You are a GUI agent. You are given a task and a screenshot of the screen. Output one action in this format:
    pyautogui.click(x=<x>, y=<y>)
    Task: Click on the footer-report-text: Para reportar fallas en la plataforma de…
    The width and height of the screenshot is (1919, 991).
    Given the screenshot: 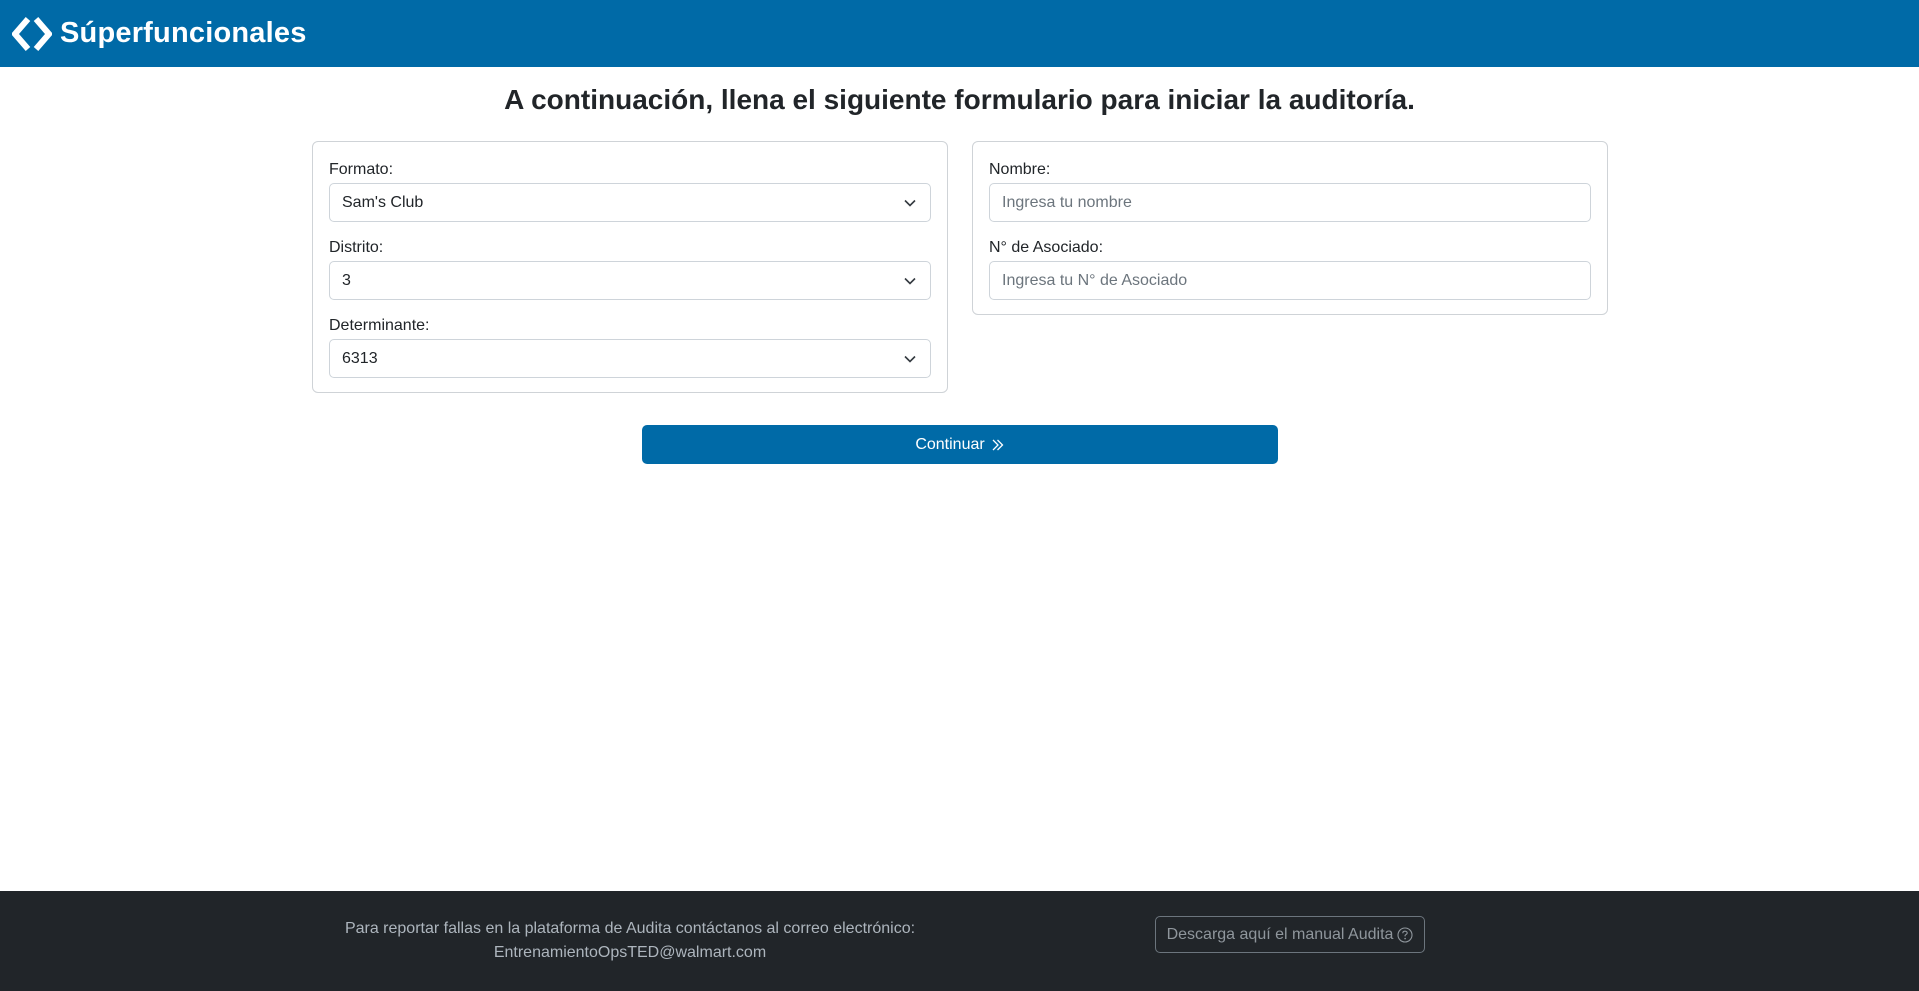 What is the action you would take?
    pyautogui.click(x=630, y=941)
    